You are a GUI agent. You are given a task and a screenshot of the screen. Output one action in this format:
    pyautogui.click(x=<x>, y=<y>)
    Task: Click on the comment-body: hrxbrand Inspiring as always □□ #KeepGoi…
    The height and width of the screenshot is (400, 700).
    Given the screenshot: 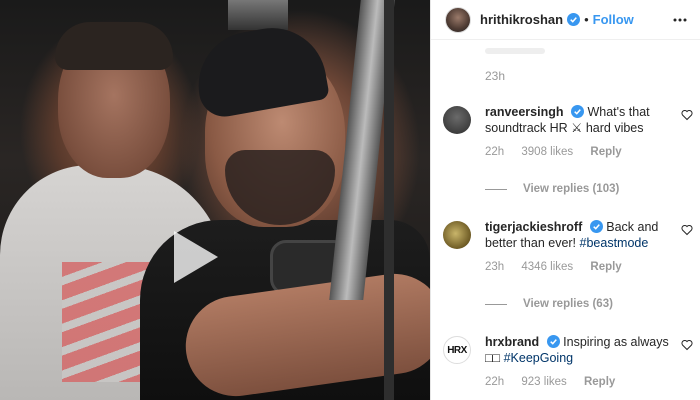 What is the action you would take?
    pyautogui.click(x=578, y=350)
    